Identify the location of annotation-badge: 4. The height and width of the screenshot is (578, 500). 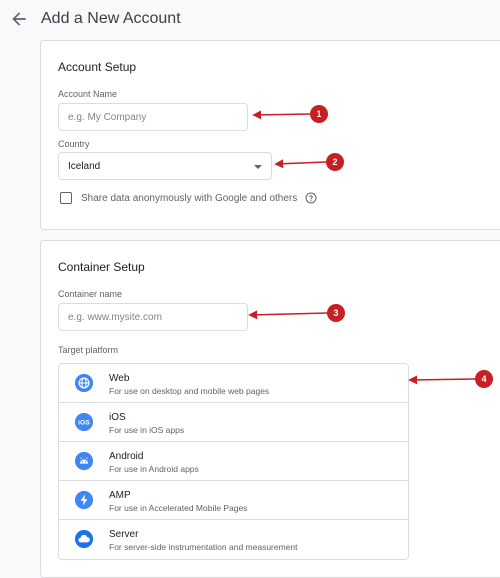
(484, 379).